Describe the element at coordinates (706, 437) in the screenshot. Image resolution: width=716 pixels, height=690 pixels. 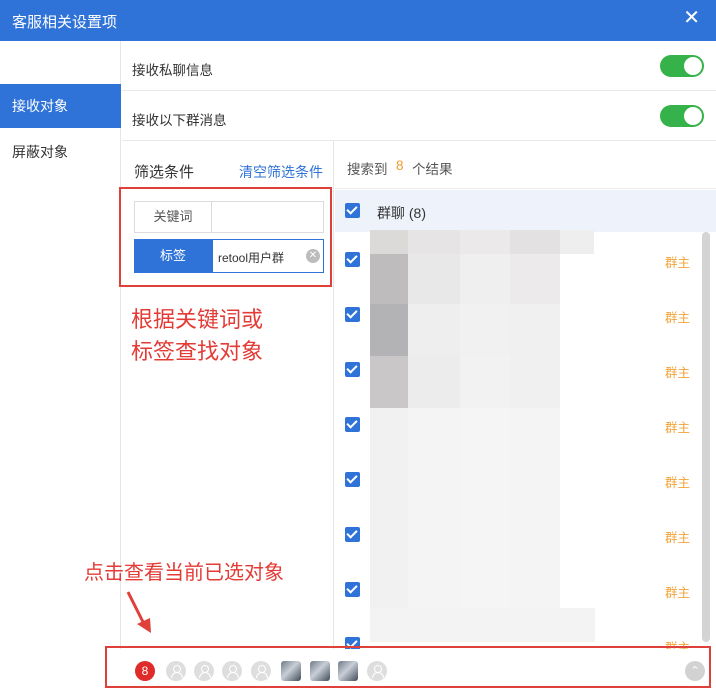
I see `results-scrollbar` at that location.